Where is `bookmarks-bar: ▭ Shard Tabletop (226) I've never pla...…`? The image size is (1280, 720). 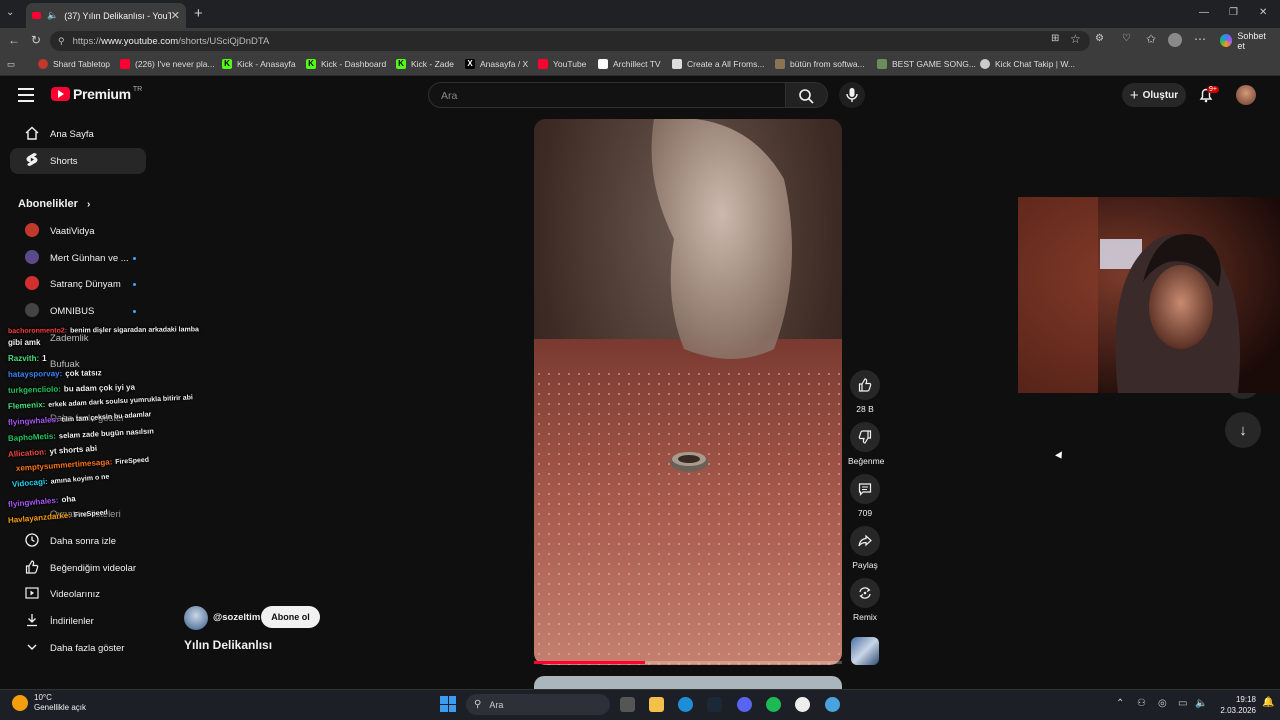
bookmarks-bar: ▭ Shard Tabletop (226) I've never pla...… is located at coordinates (640, 65).